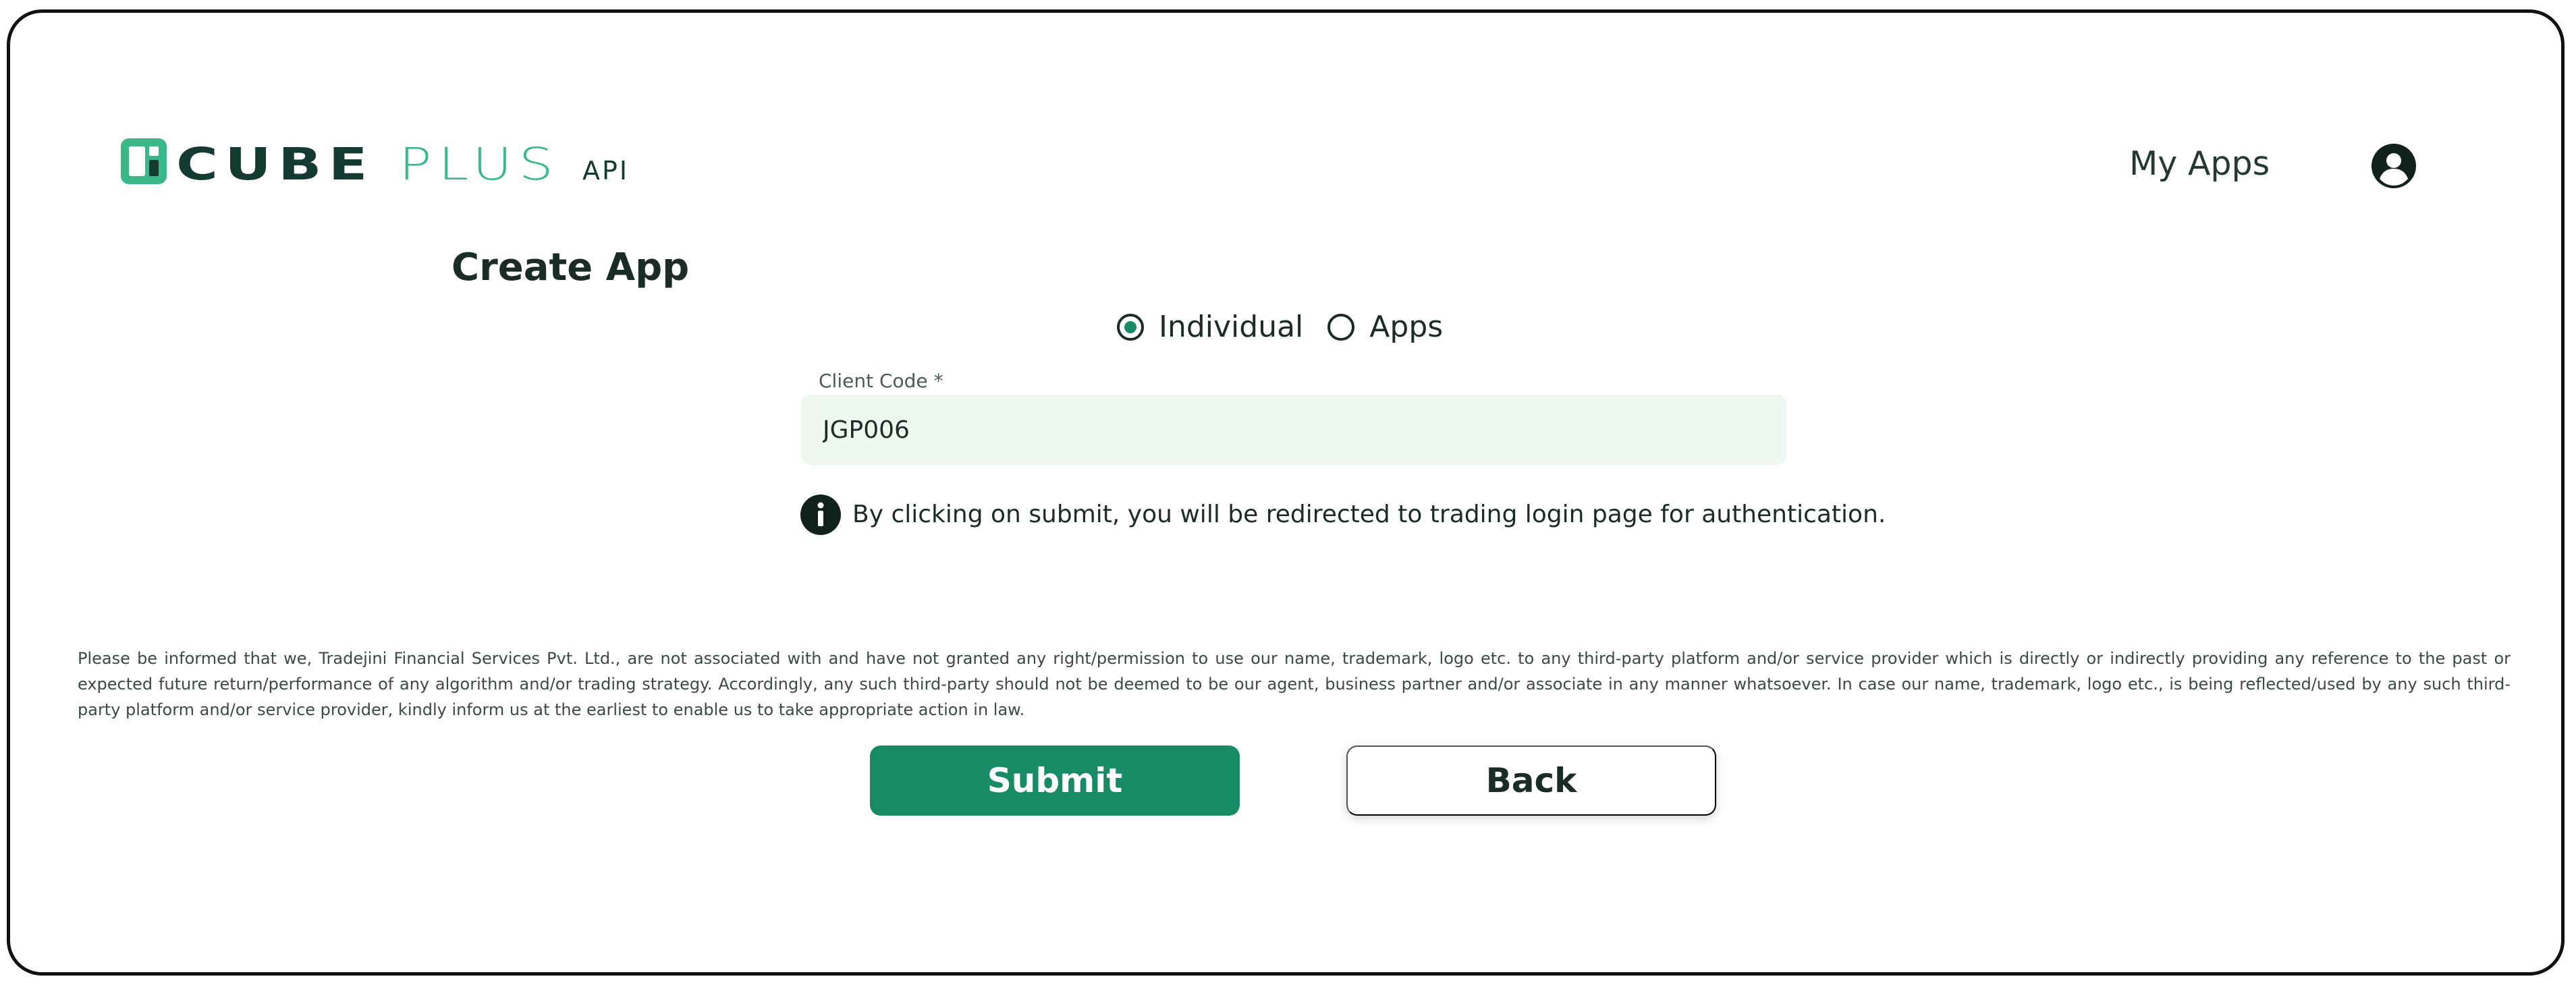 This screenshot has width=2576, height=985. I want to click on page-title: Create App, so click(570, 267).